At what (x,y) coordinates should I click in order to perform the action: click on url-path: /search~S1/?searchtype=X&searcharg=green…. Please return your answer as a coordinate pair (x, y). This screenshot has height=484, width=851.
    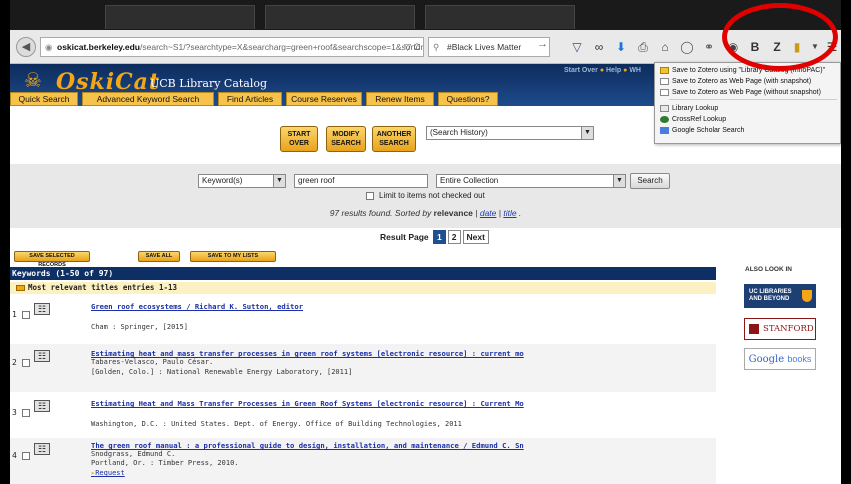
    Looking at the image, I should click on (282, 47).